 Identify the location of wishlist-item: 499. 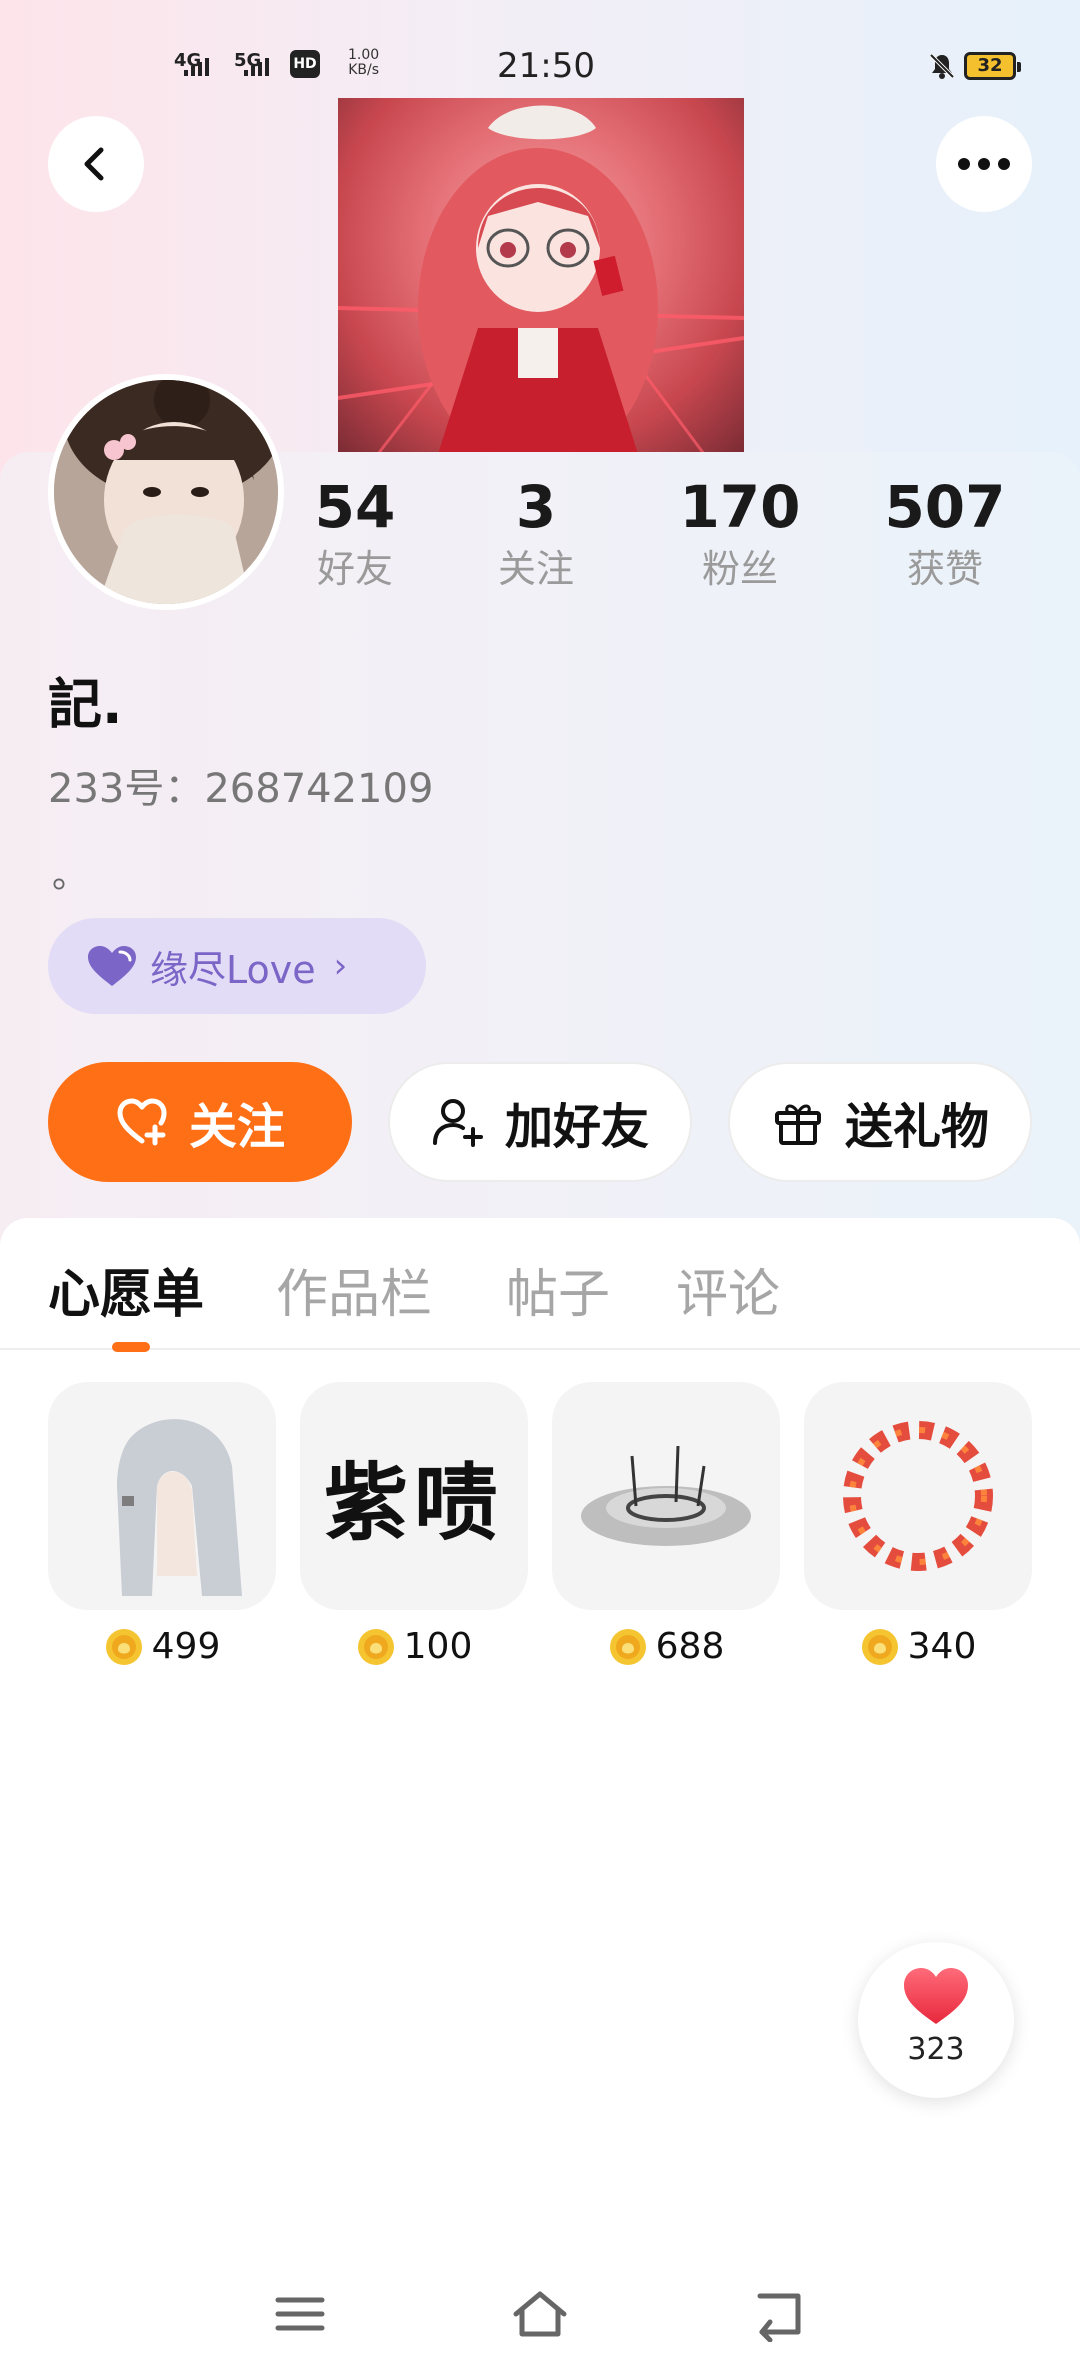
(162, 1524).